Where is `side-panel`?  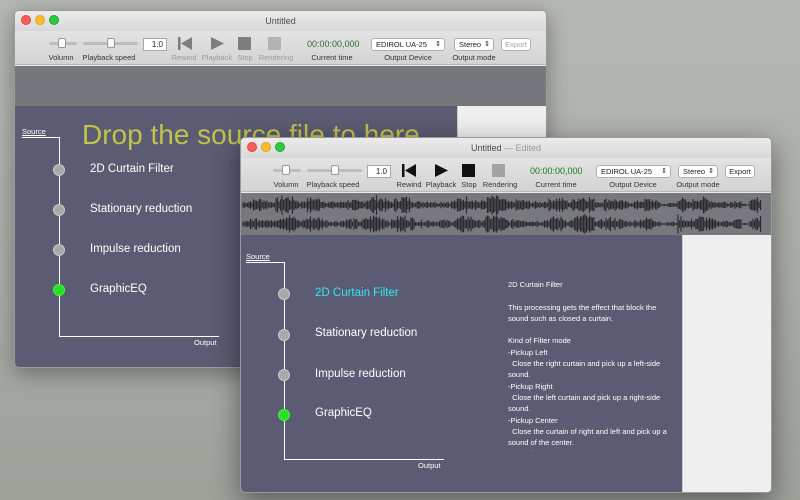 side-panel is located at coordinates (726, 363).